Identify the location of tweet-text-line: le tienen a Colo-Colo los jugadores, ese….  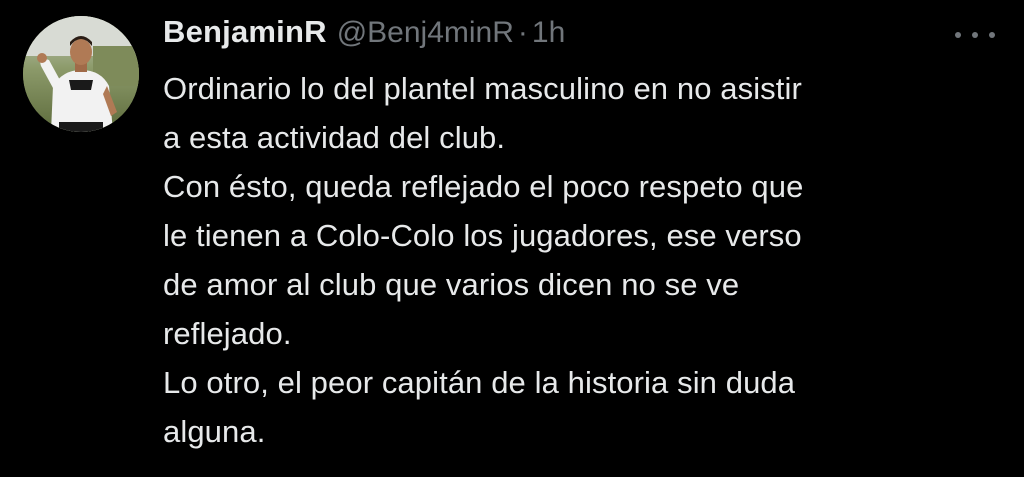
(482, 235).